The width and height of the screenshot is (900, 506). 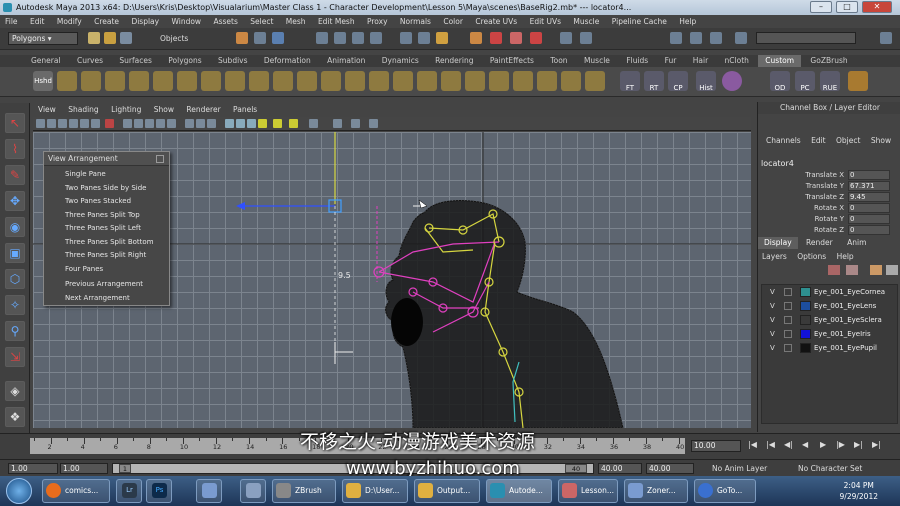 I want to click on layer-menu-help: Help, so click(x=845, y=256).